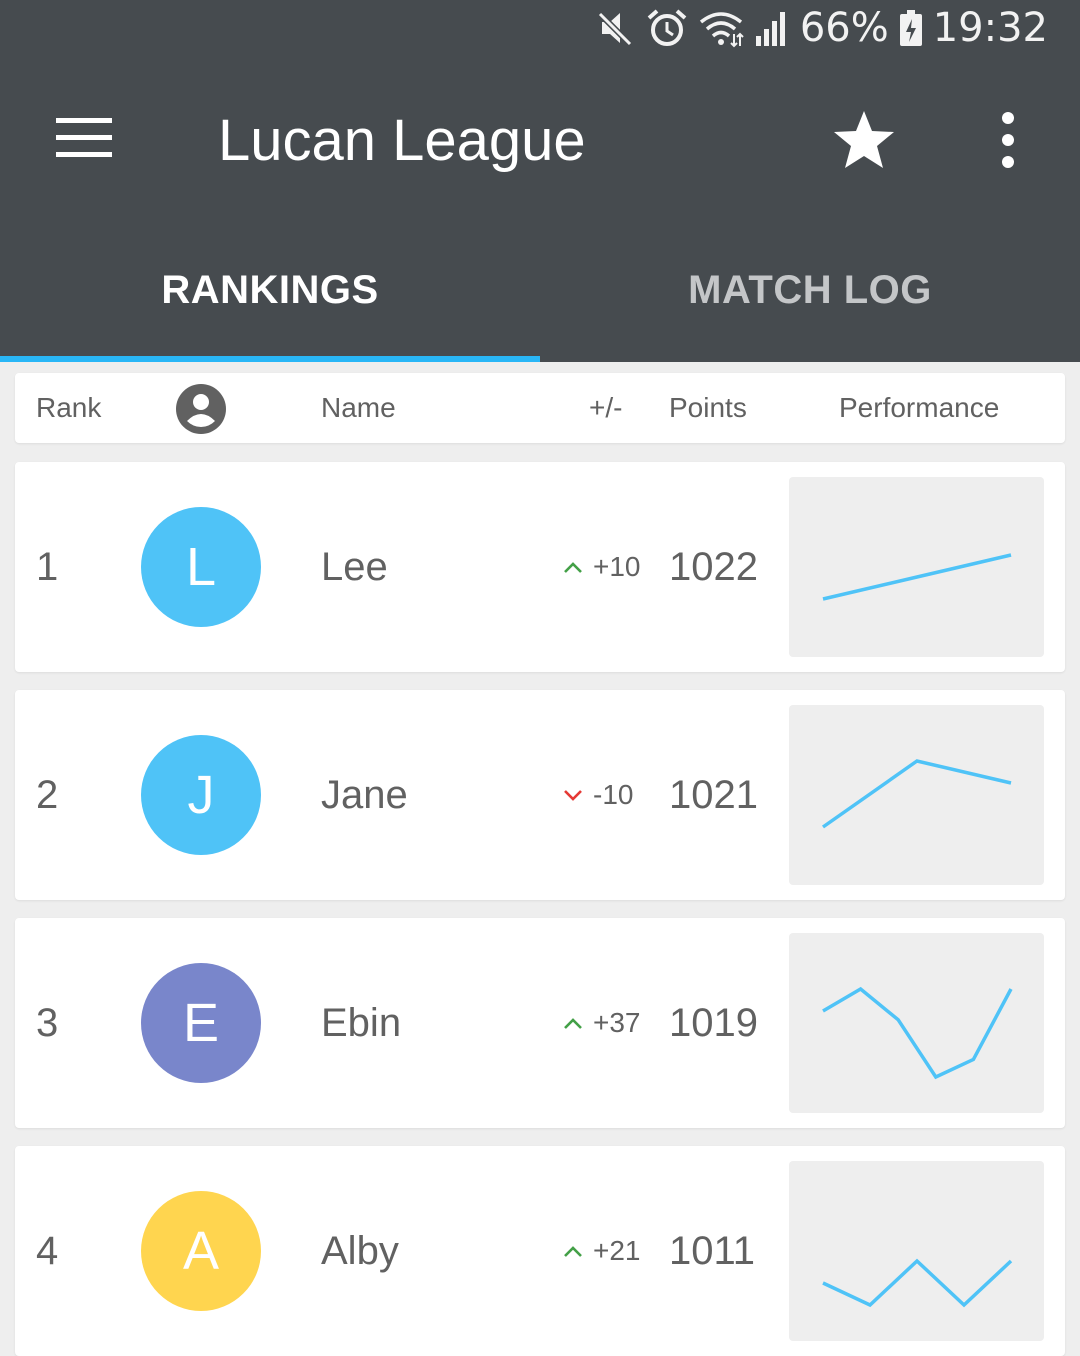 The height and width of the screenshot is (1356, 1080). I want to click on toolbar: Lucan League, so click(540, 140).